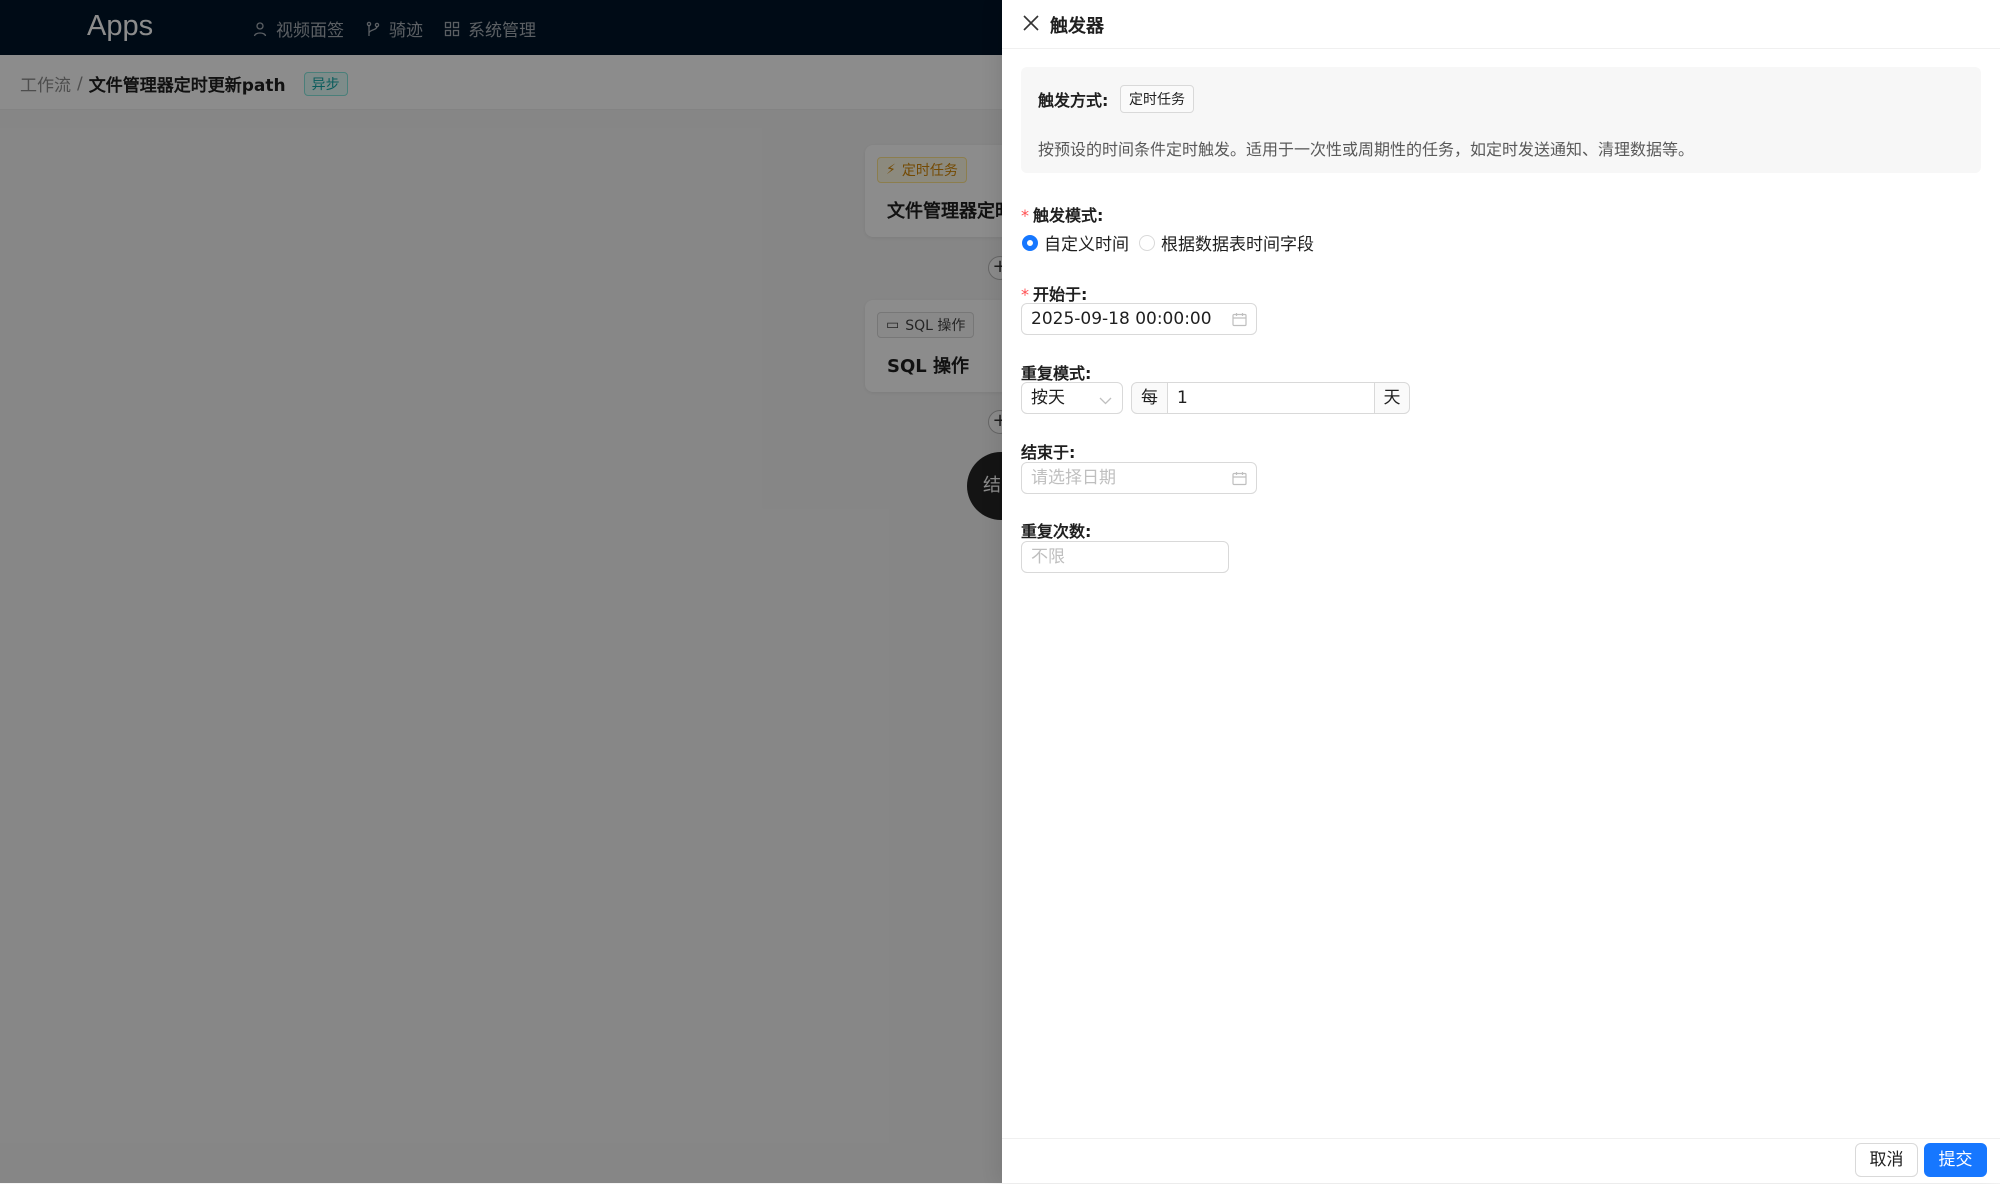 The height and width of the screenshot is (1184, 2000). Describe the element at coordinates (1237, 245) in the screenshot. I see `radio-label: 根据数据表时间字段` at that location.